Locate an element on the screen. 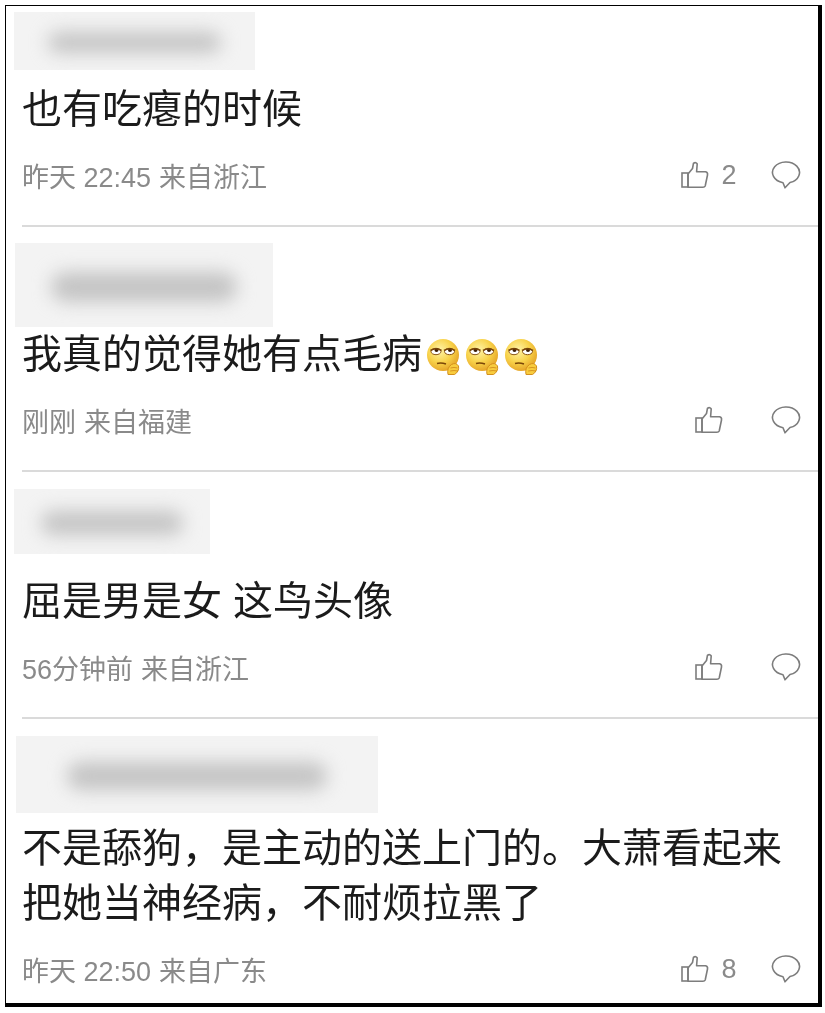  comment-time: 昨天 22:50 is located at coordinates (87, 972).